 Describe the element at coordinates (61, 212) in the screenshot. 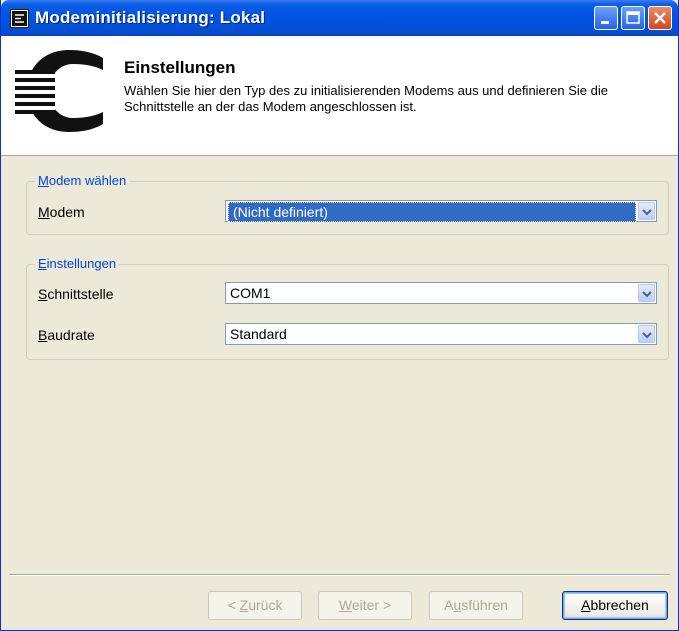

I see `modem-label: Modem` at that location.